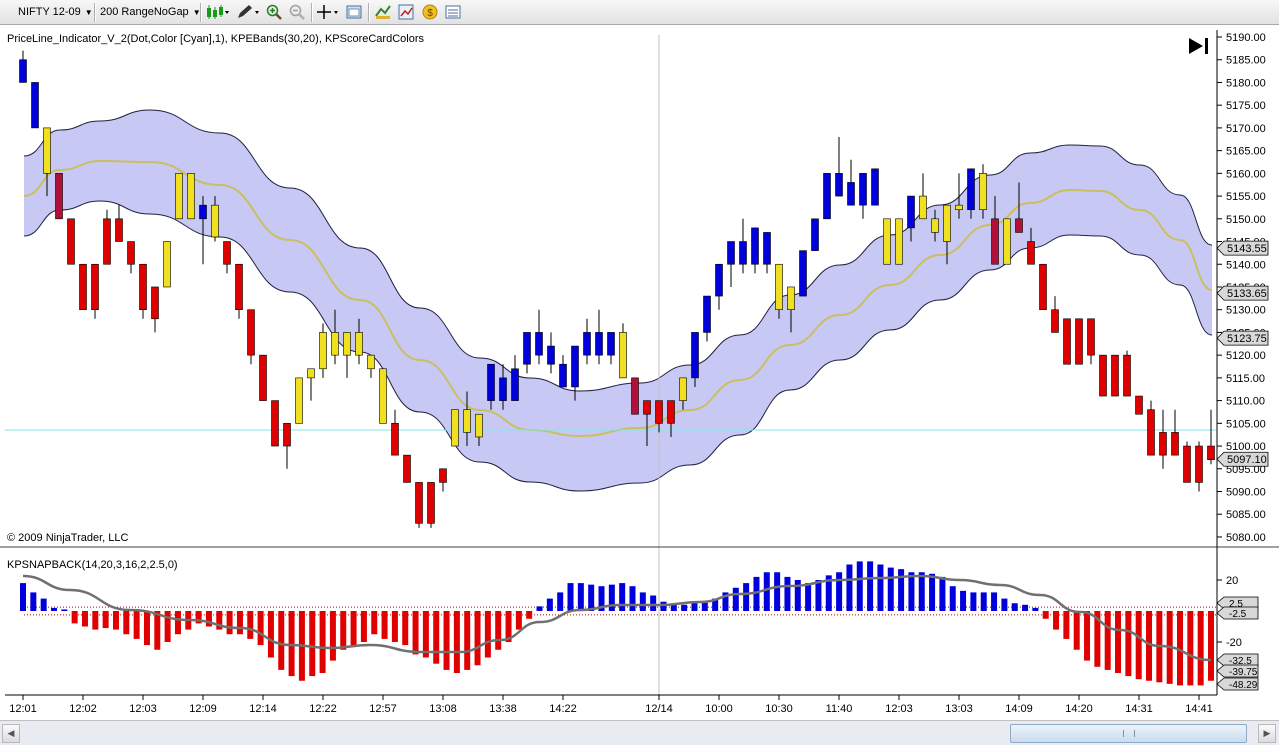 The image size is (1279, 745). Describe the element at coordinates (1245, 402) in the screenshot. I see `price-axis-label: 5110.00` at that location.